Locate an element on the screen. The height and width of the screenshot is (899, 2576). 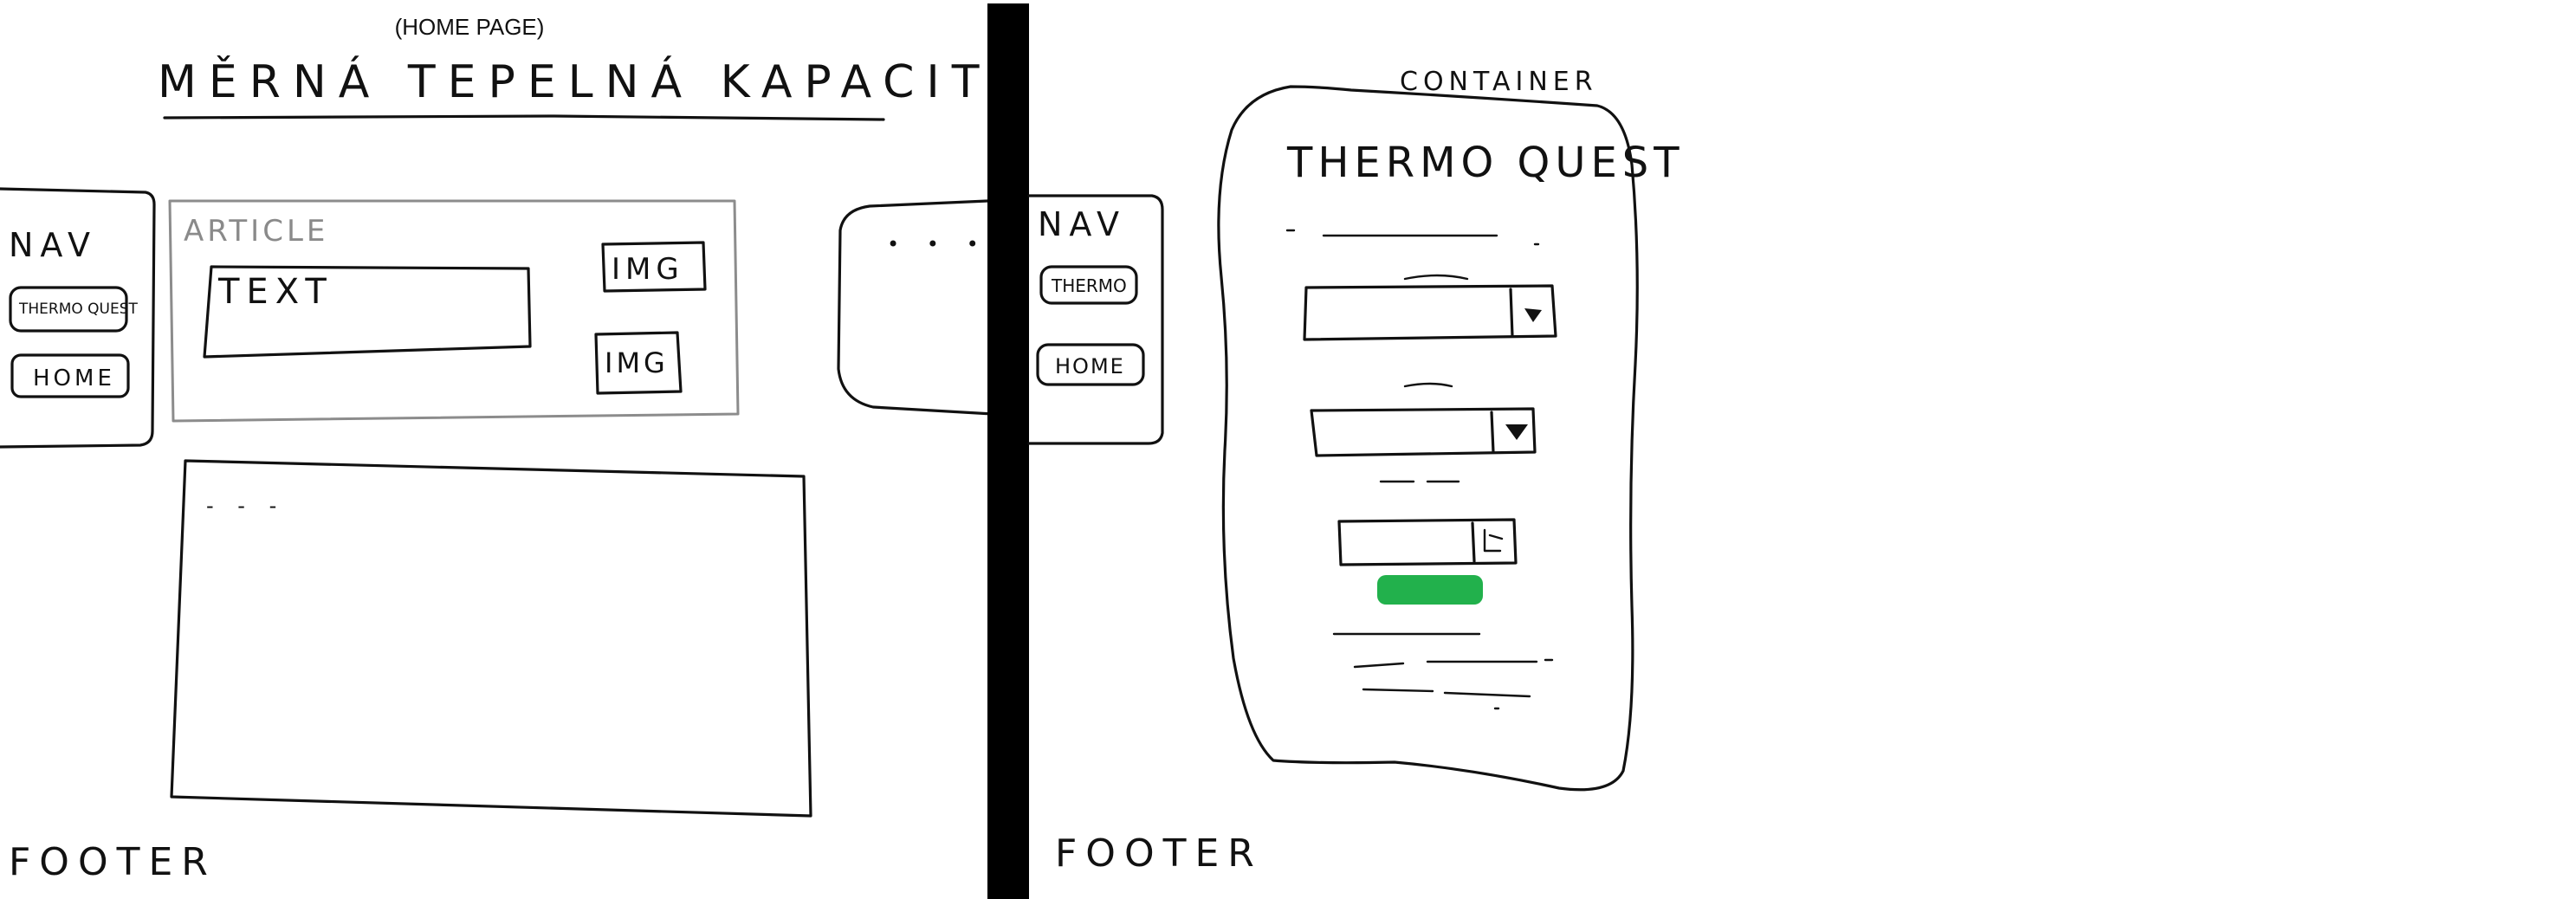
side-box-dots: • • • is located at coordinates (938, 244).